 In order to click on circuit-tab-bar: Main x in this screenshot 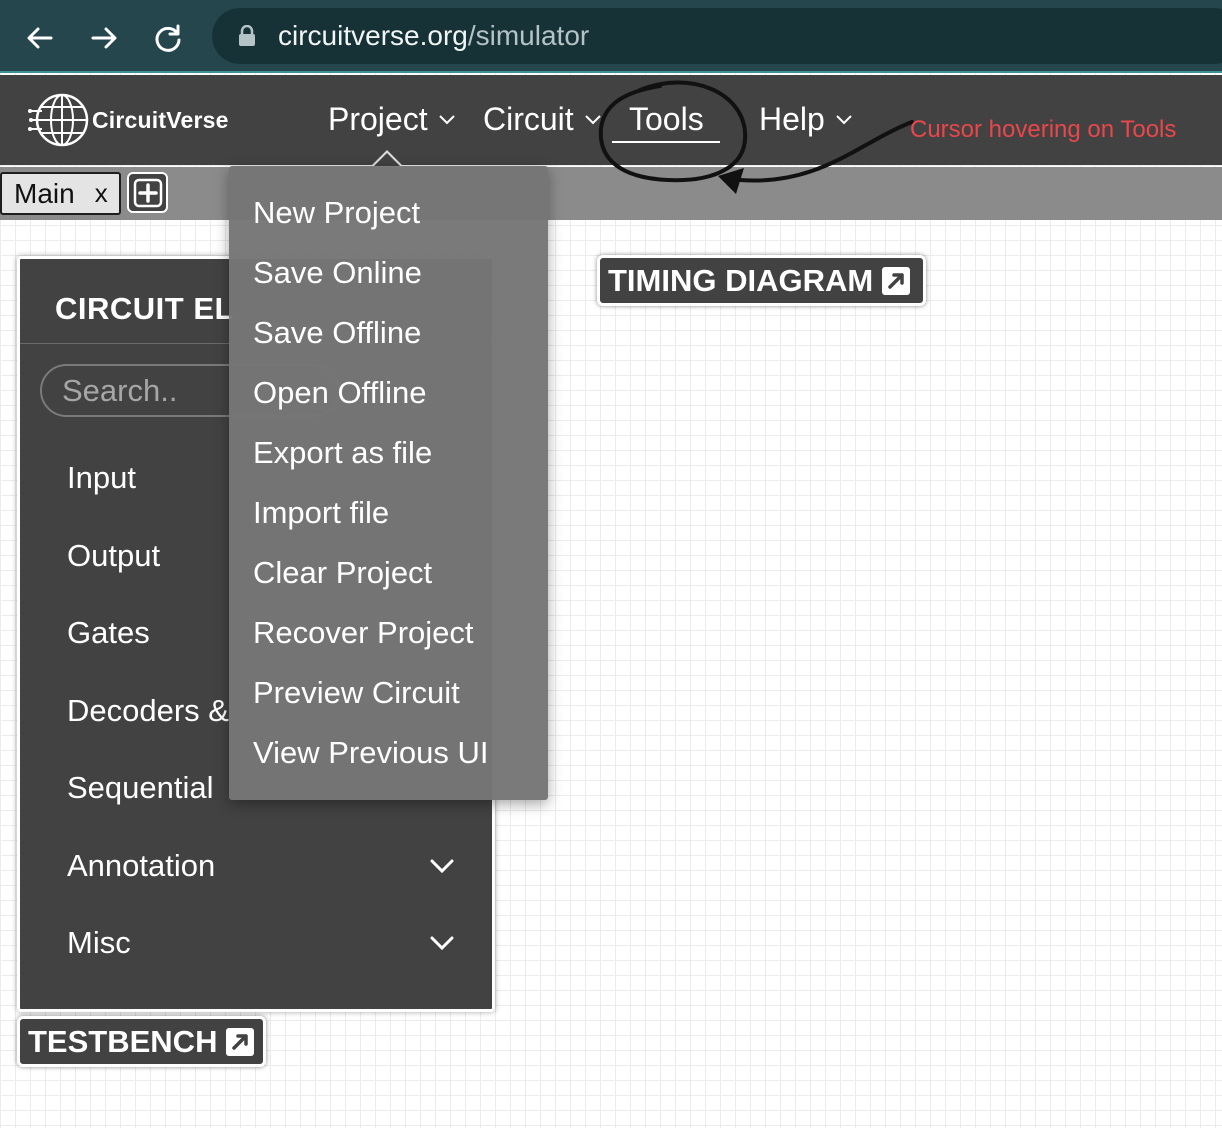, I will do `click(611, 193)`.